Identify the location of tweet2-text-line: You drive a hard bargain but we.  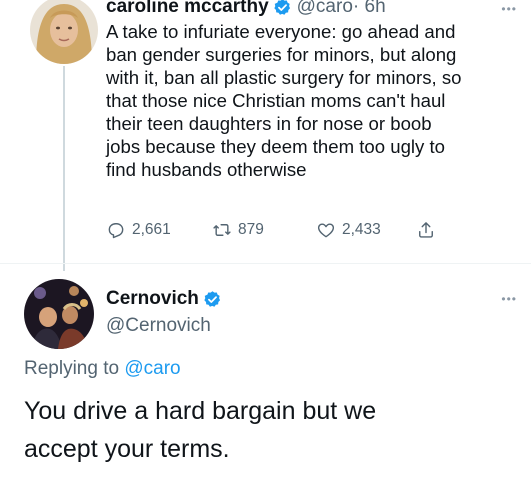
(200, 411).